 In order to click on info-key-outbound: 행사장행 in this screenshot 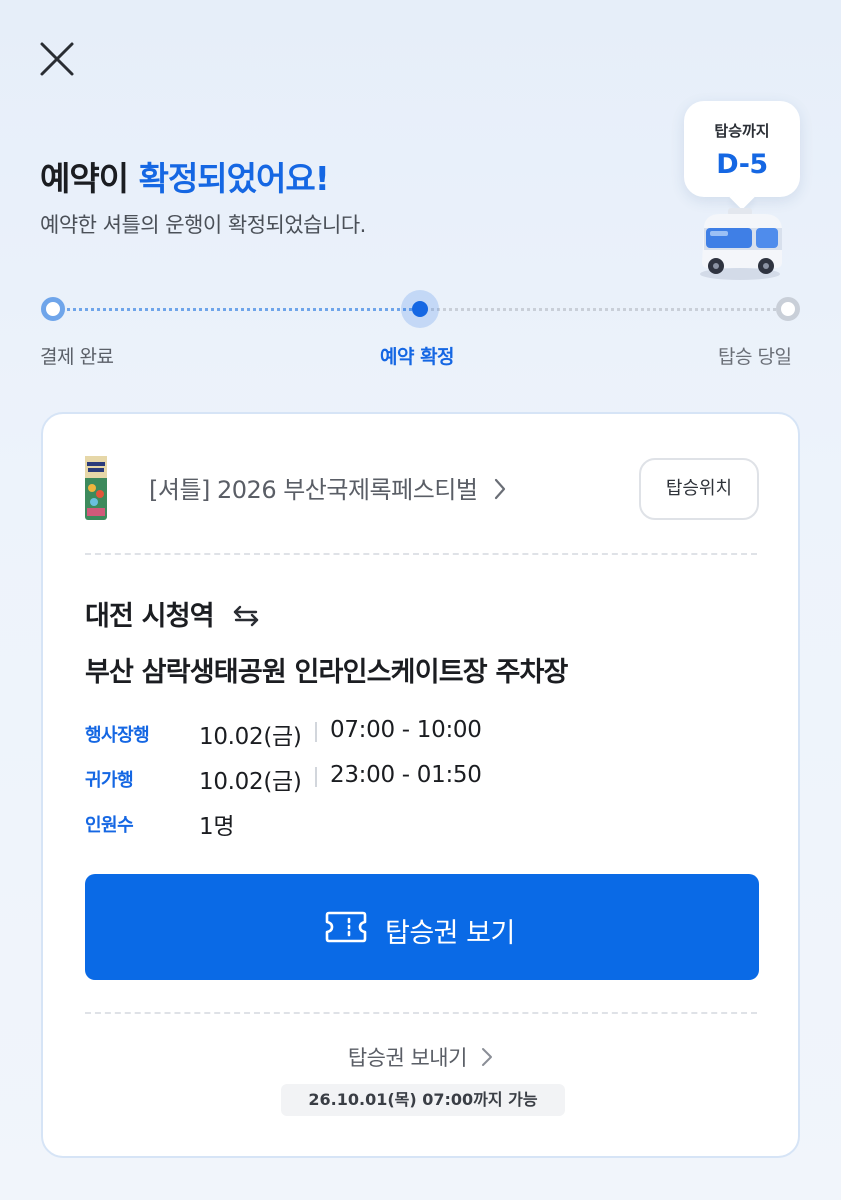, I will do `click(117, 735)`.